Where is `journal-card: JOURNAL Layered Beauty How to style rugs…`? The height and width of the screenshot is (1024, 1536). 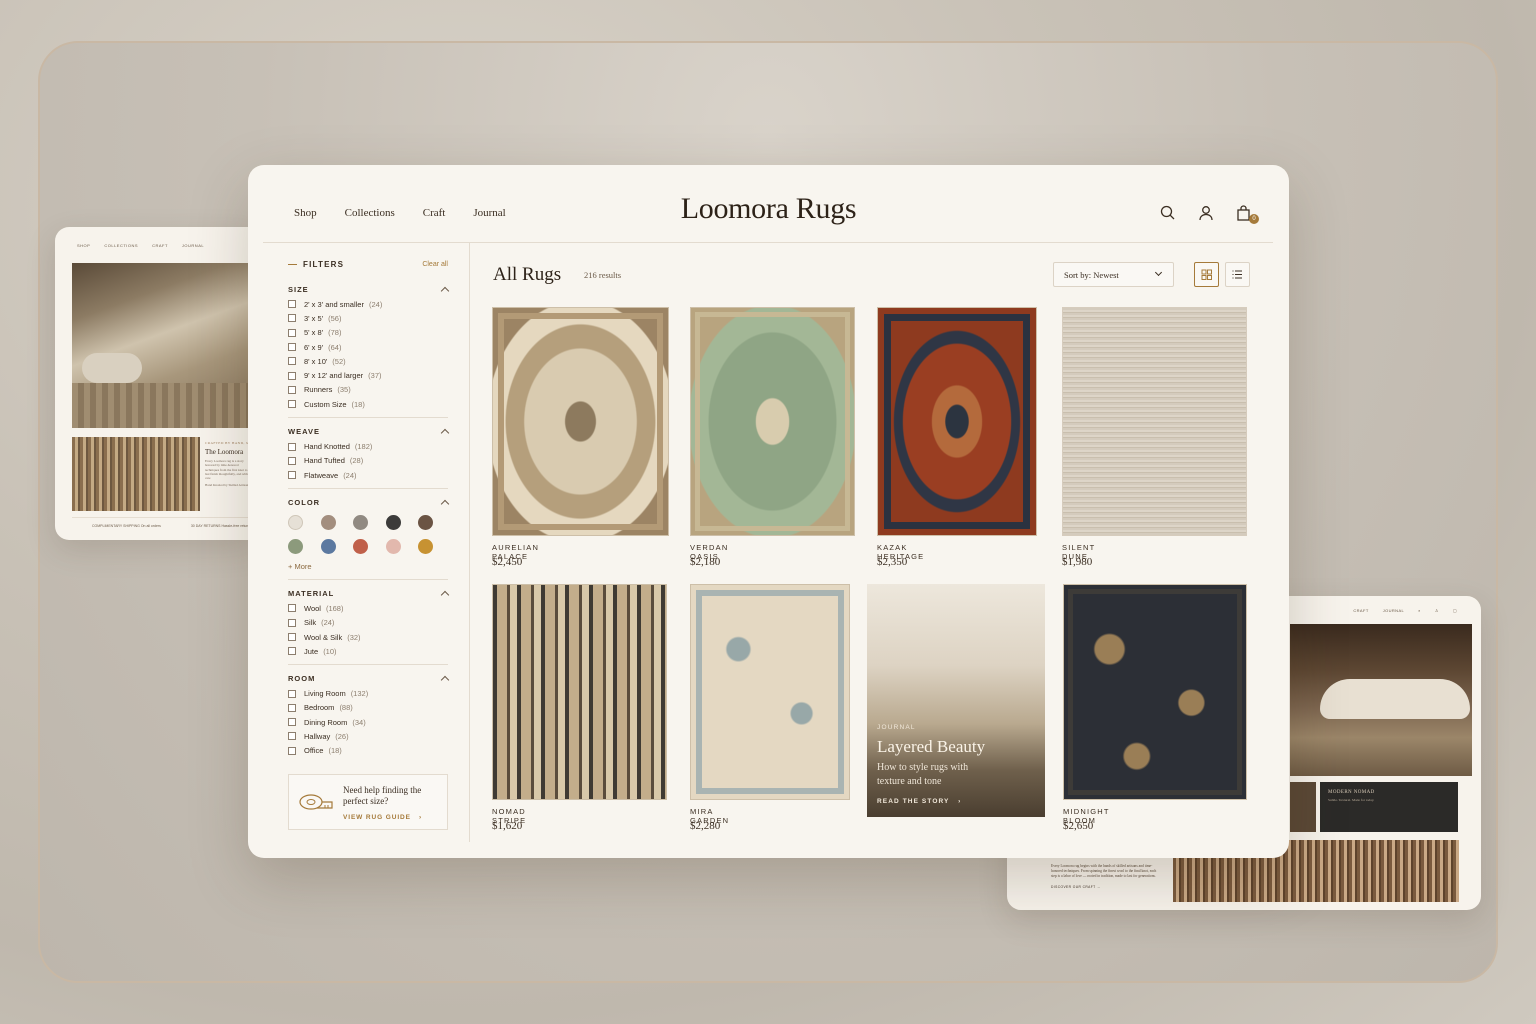
journal-card: JOURNAL Layered Beauty How to style rugs… is located at coordinates (956, 700).